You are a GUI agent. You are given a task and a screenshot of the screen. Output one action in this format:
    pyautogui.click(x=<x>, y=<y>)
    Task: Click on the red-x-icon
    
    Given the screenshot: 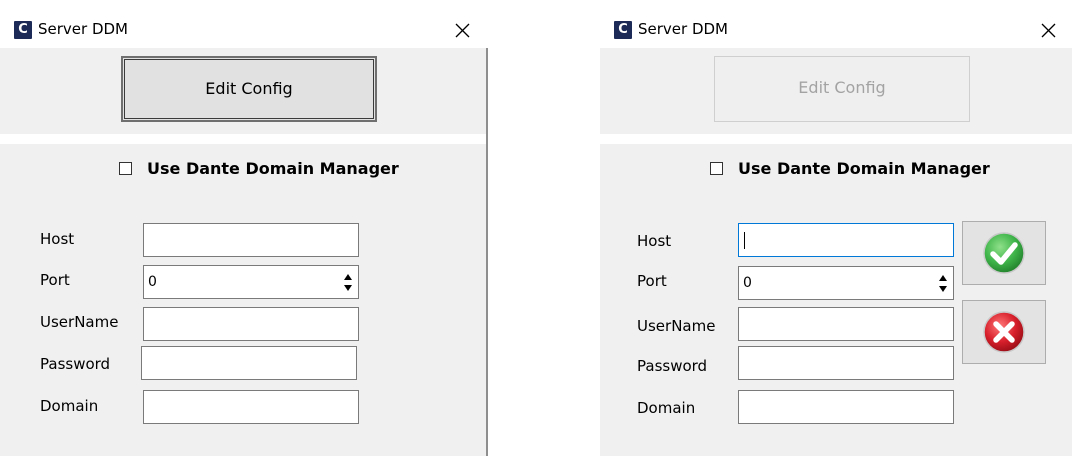 What is the action you would take?
    pyautogui.click(x=1004, y=332)
    